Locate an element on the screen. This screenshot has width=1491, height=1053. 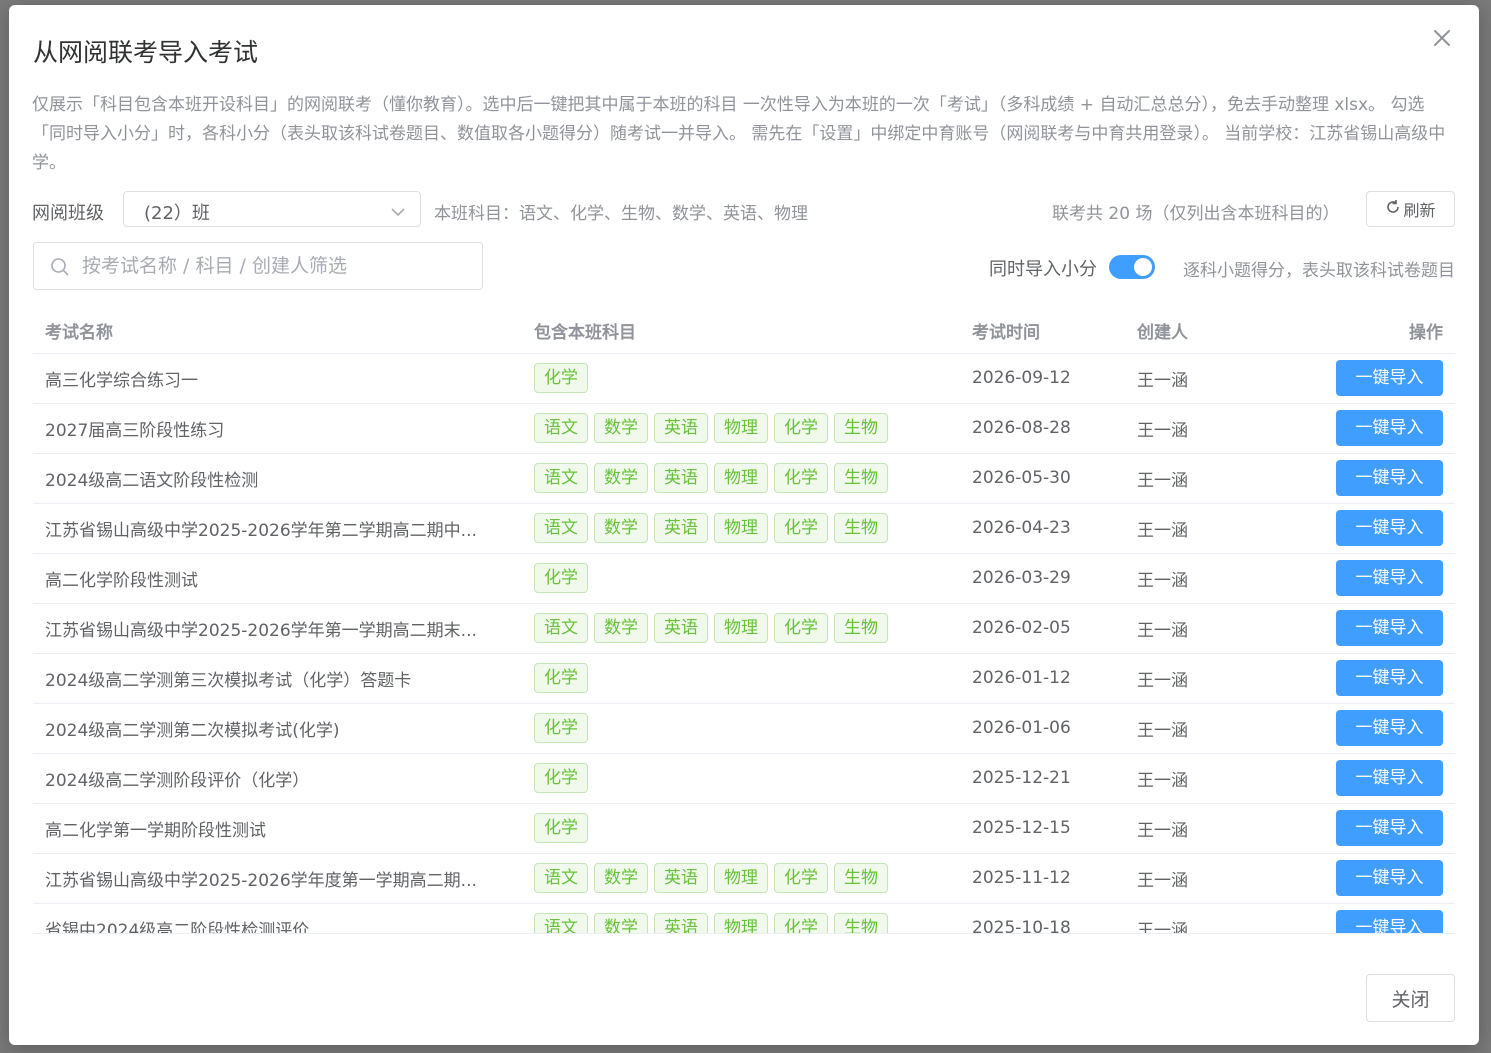
exam-time-cell: 2026-05-30 is located at coordinates (1042, 478).